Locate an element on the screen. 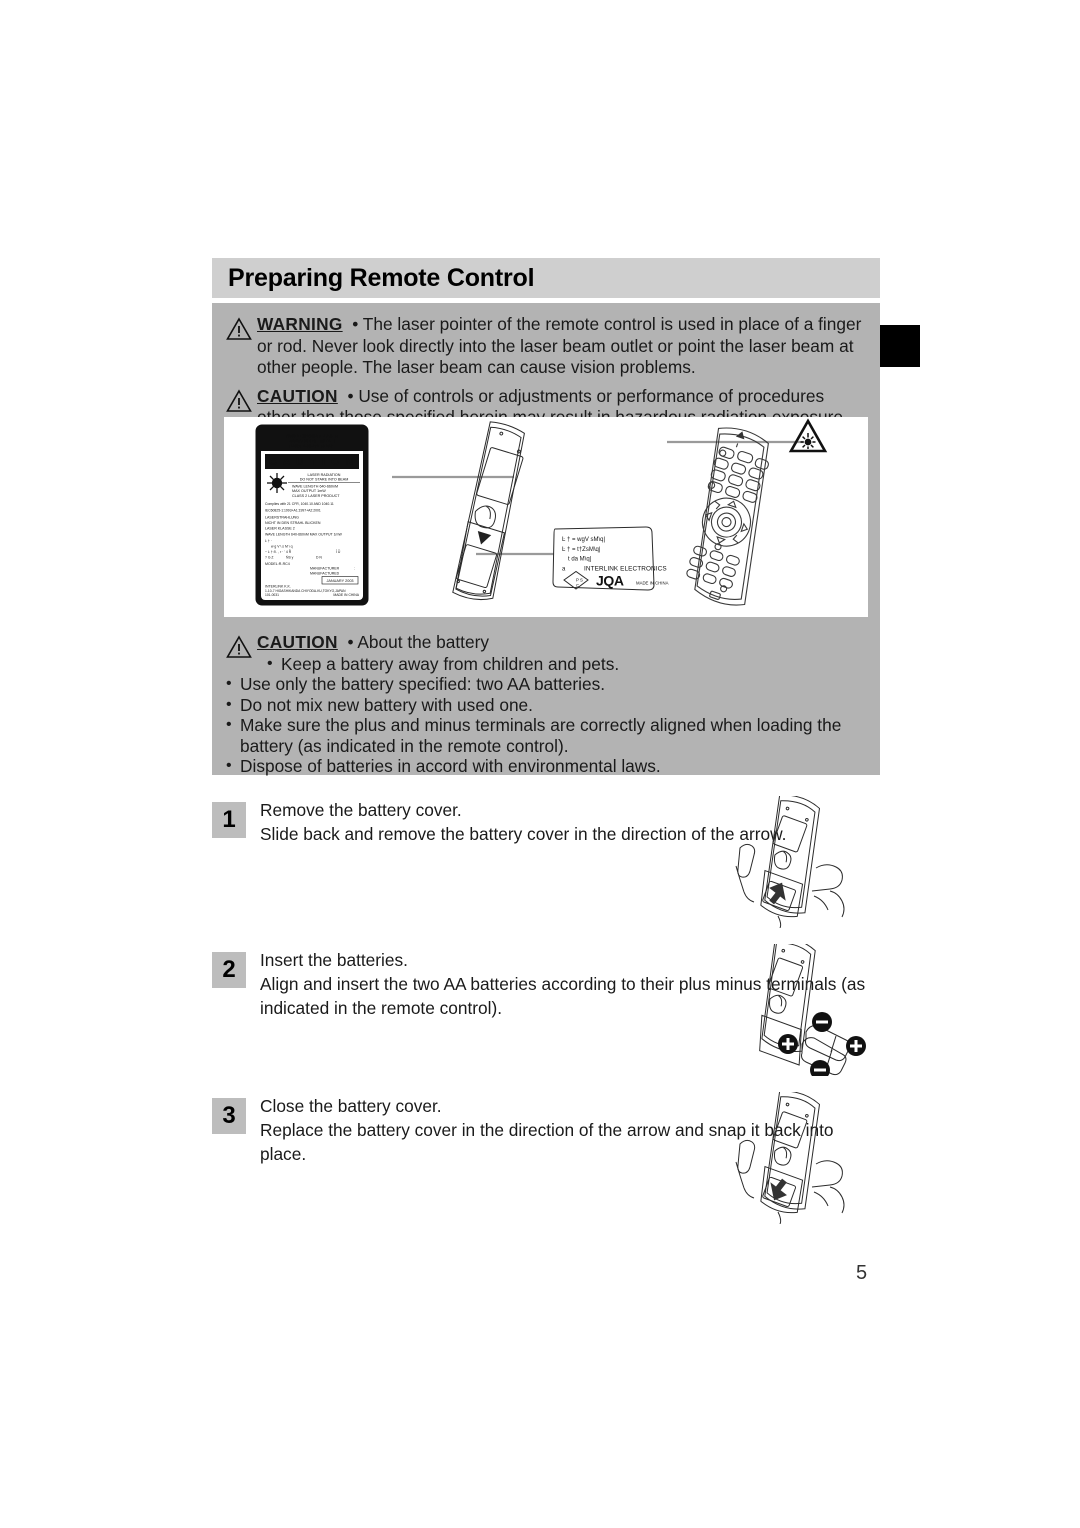 The width and height of the screenshot is (1080, 1528). svg-text: 101-0031 is located at coordinates (272, 595).